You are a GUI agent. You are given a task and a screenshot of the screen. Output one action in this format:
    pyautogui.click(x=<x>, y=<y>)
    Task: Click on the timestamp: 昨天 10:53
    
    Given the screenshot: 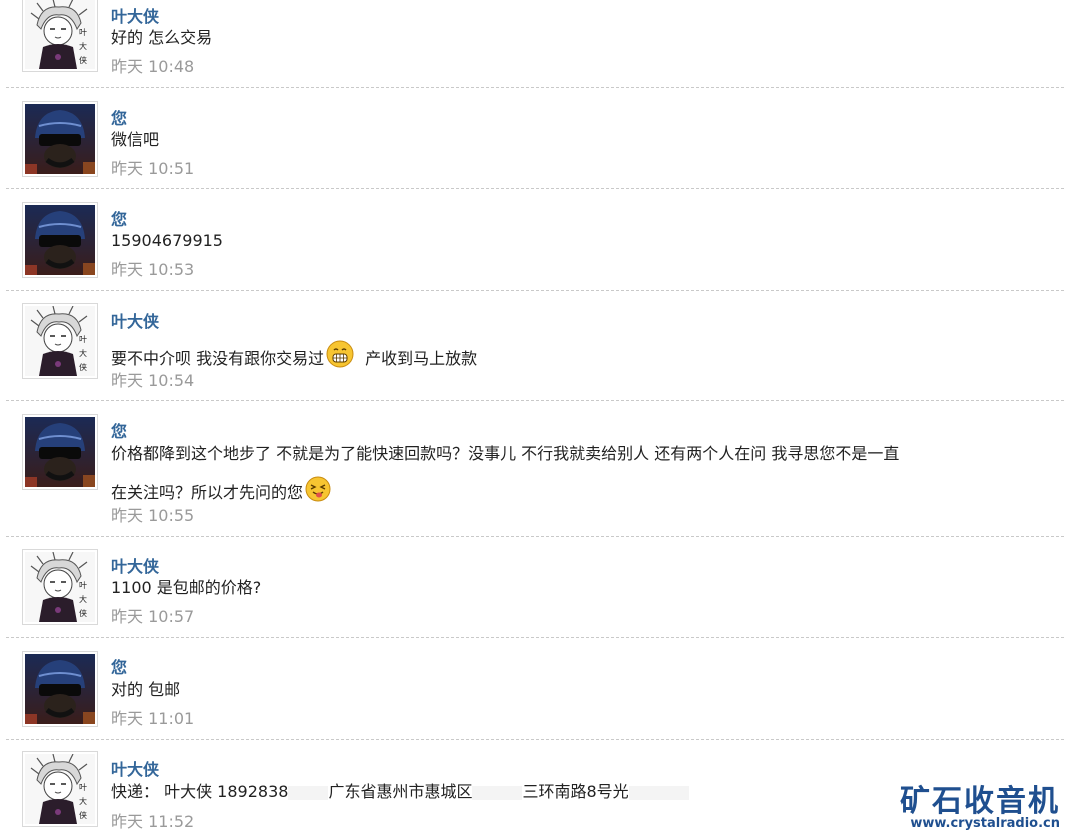 What is the action you would take?
    pyautogui.click(x=153, y=269)
    